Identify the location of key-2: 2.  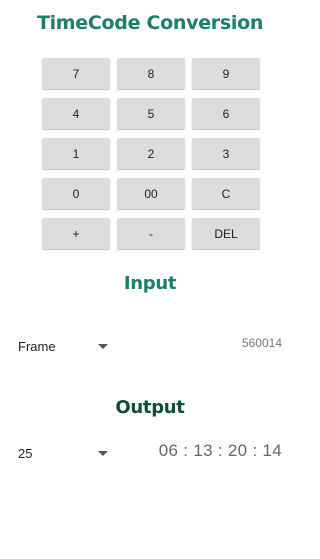
(151, 153).